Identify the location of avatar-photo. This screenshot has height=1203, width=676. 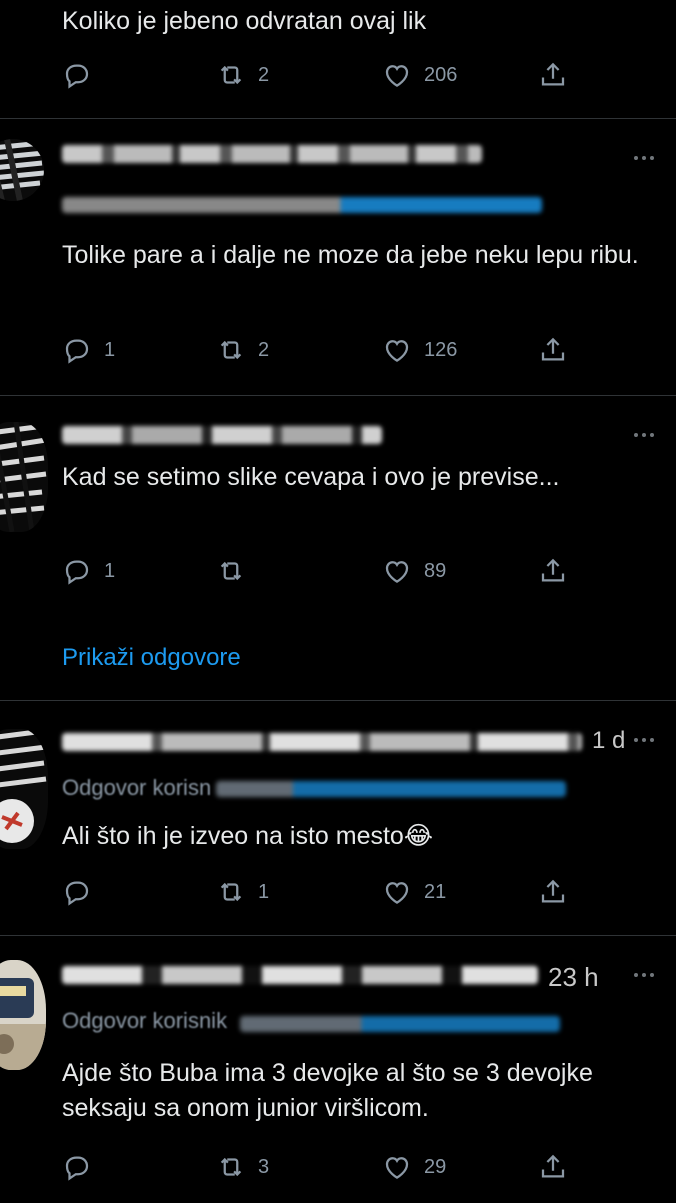
(23, 1015).